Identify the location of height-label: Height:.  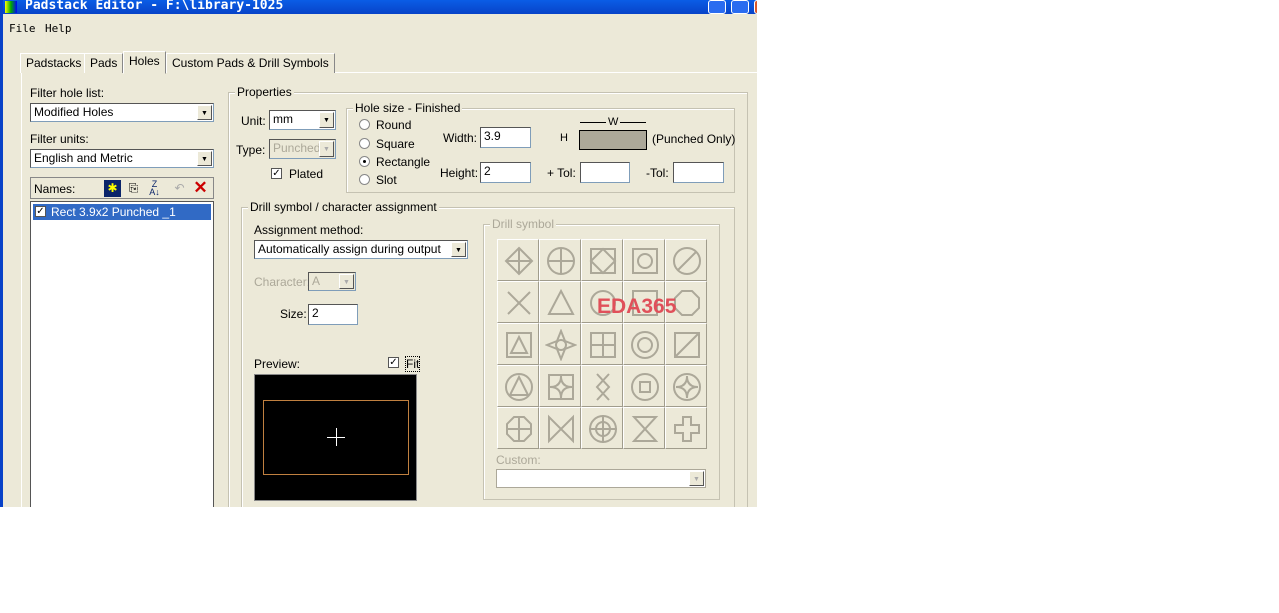
(459, 173).